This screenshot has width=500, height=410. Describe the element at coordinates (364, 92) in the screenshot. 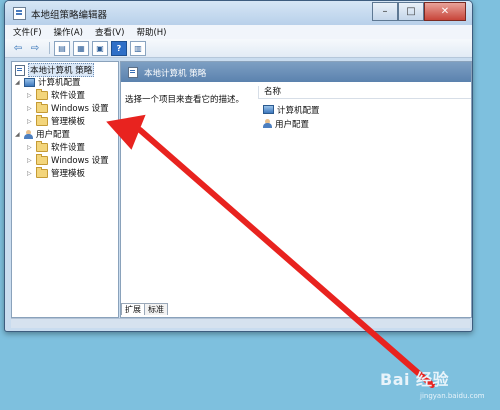

I see `column-header-name: 名称` at that location.